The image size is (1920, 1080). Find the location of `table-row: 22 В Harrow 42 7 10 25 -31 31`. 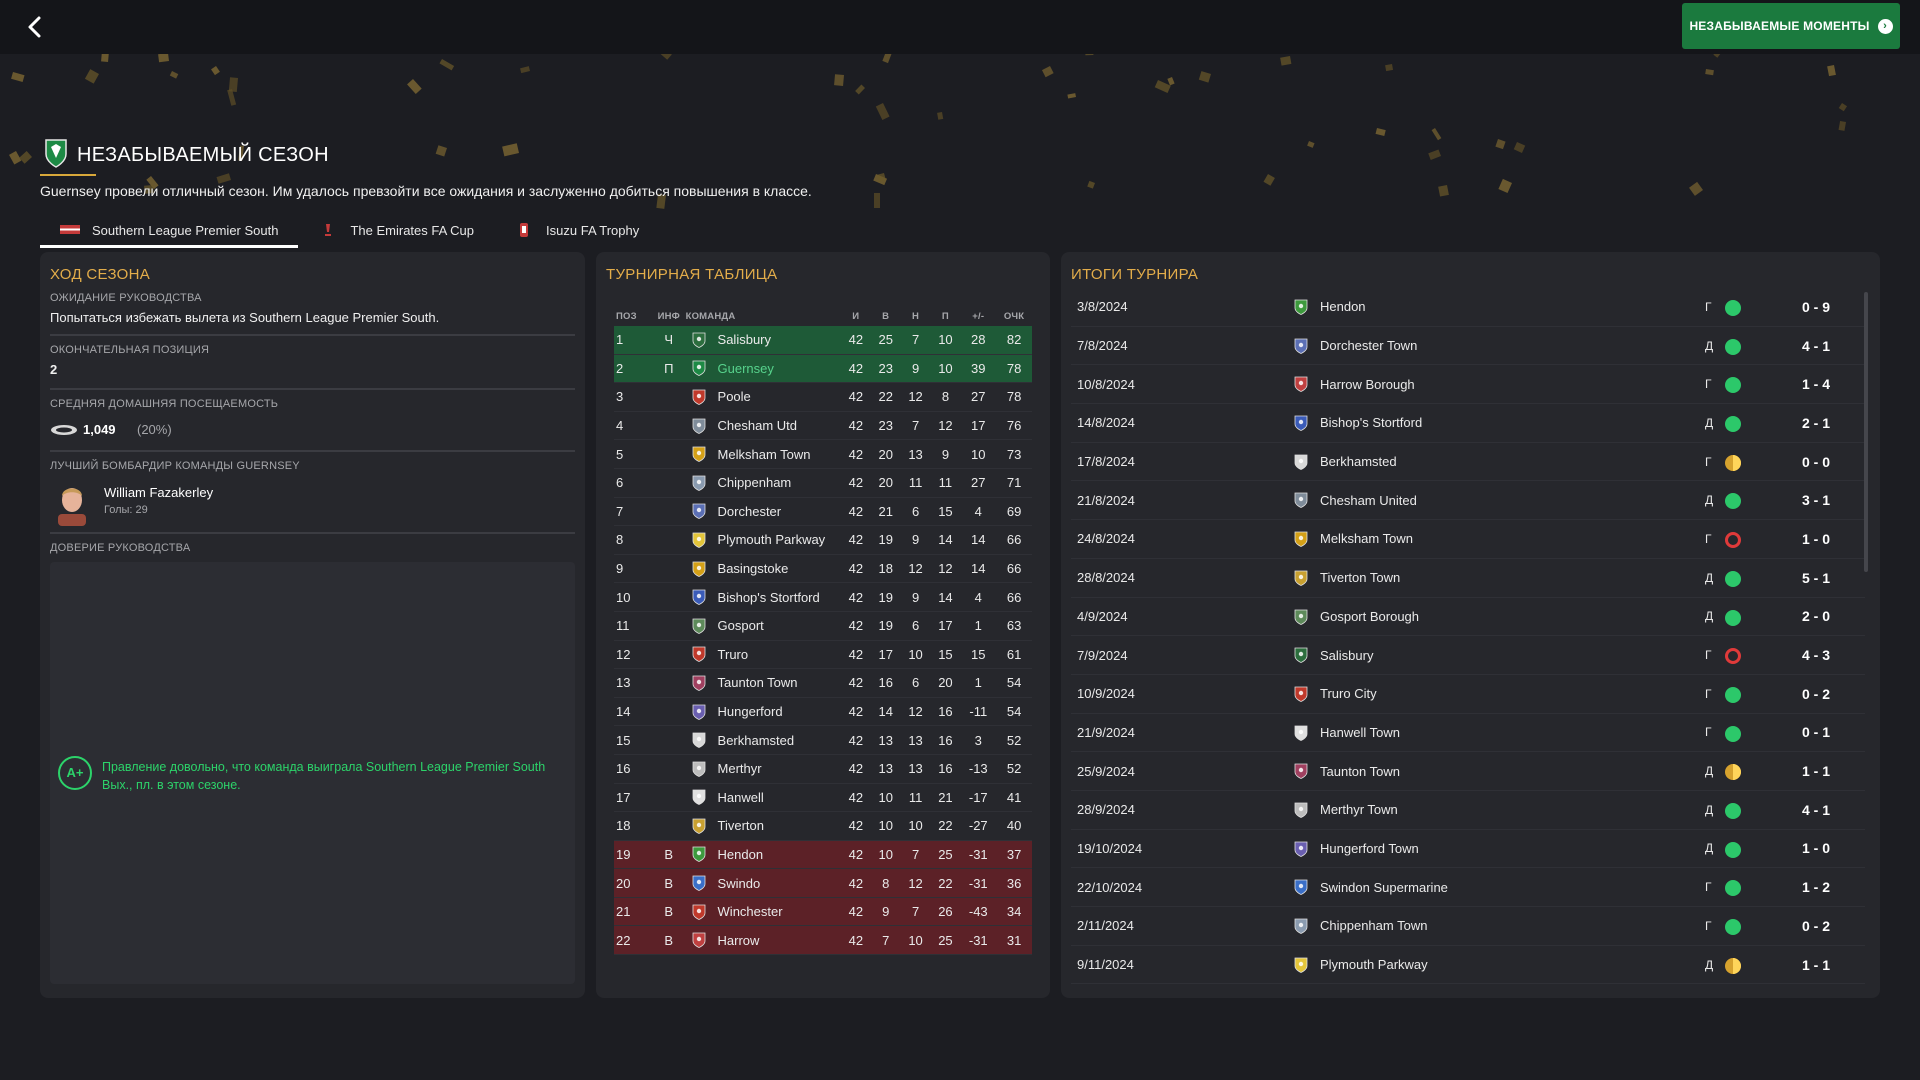

table-row: 22 В Harrow 42 7 10 25 -31 31 is located at coordinates (823, 941).